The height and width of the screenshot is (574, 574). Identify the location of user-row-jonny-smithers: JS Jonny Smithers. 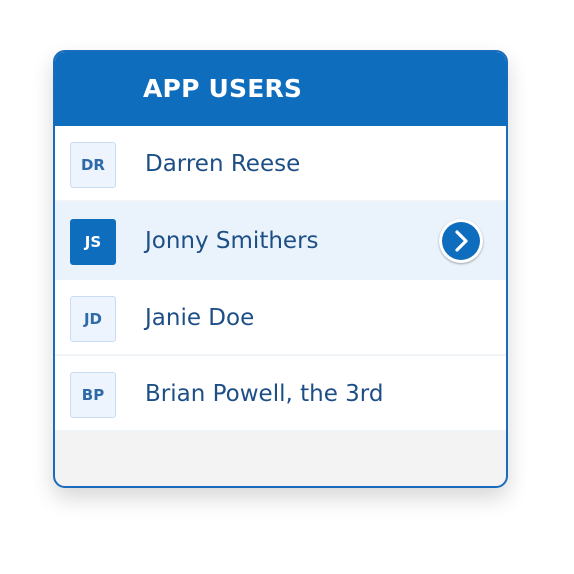
(280, 241).